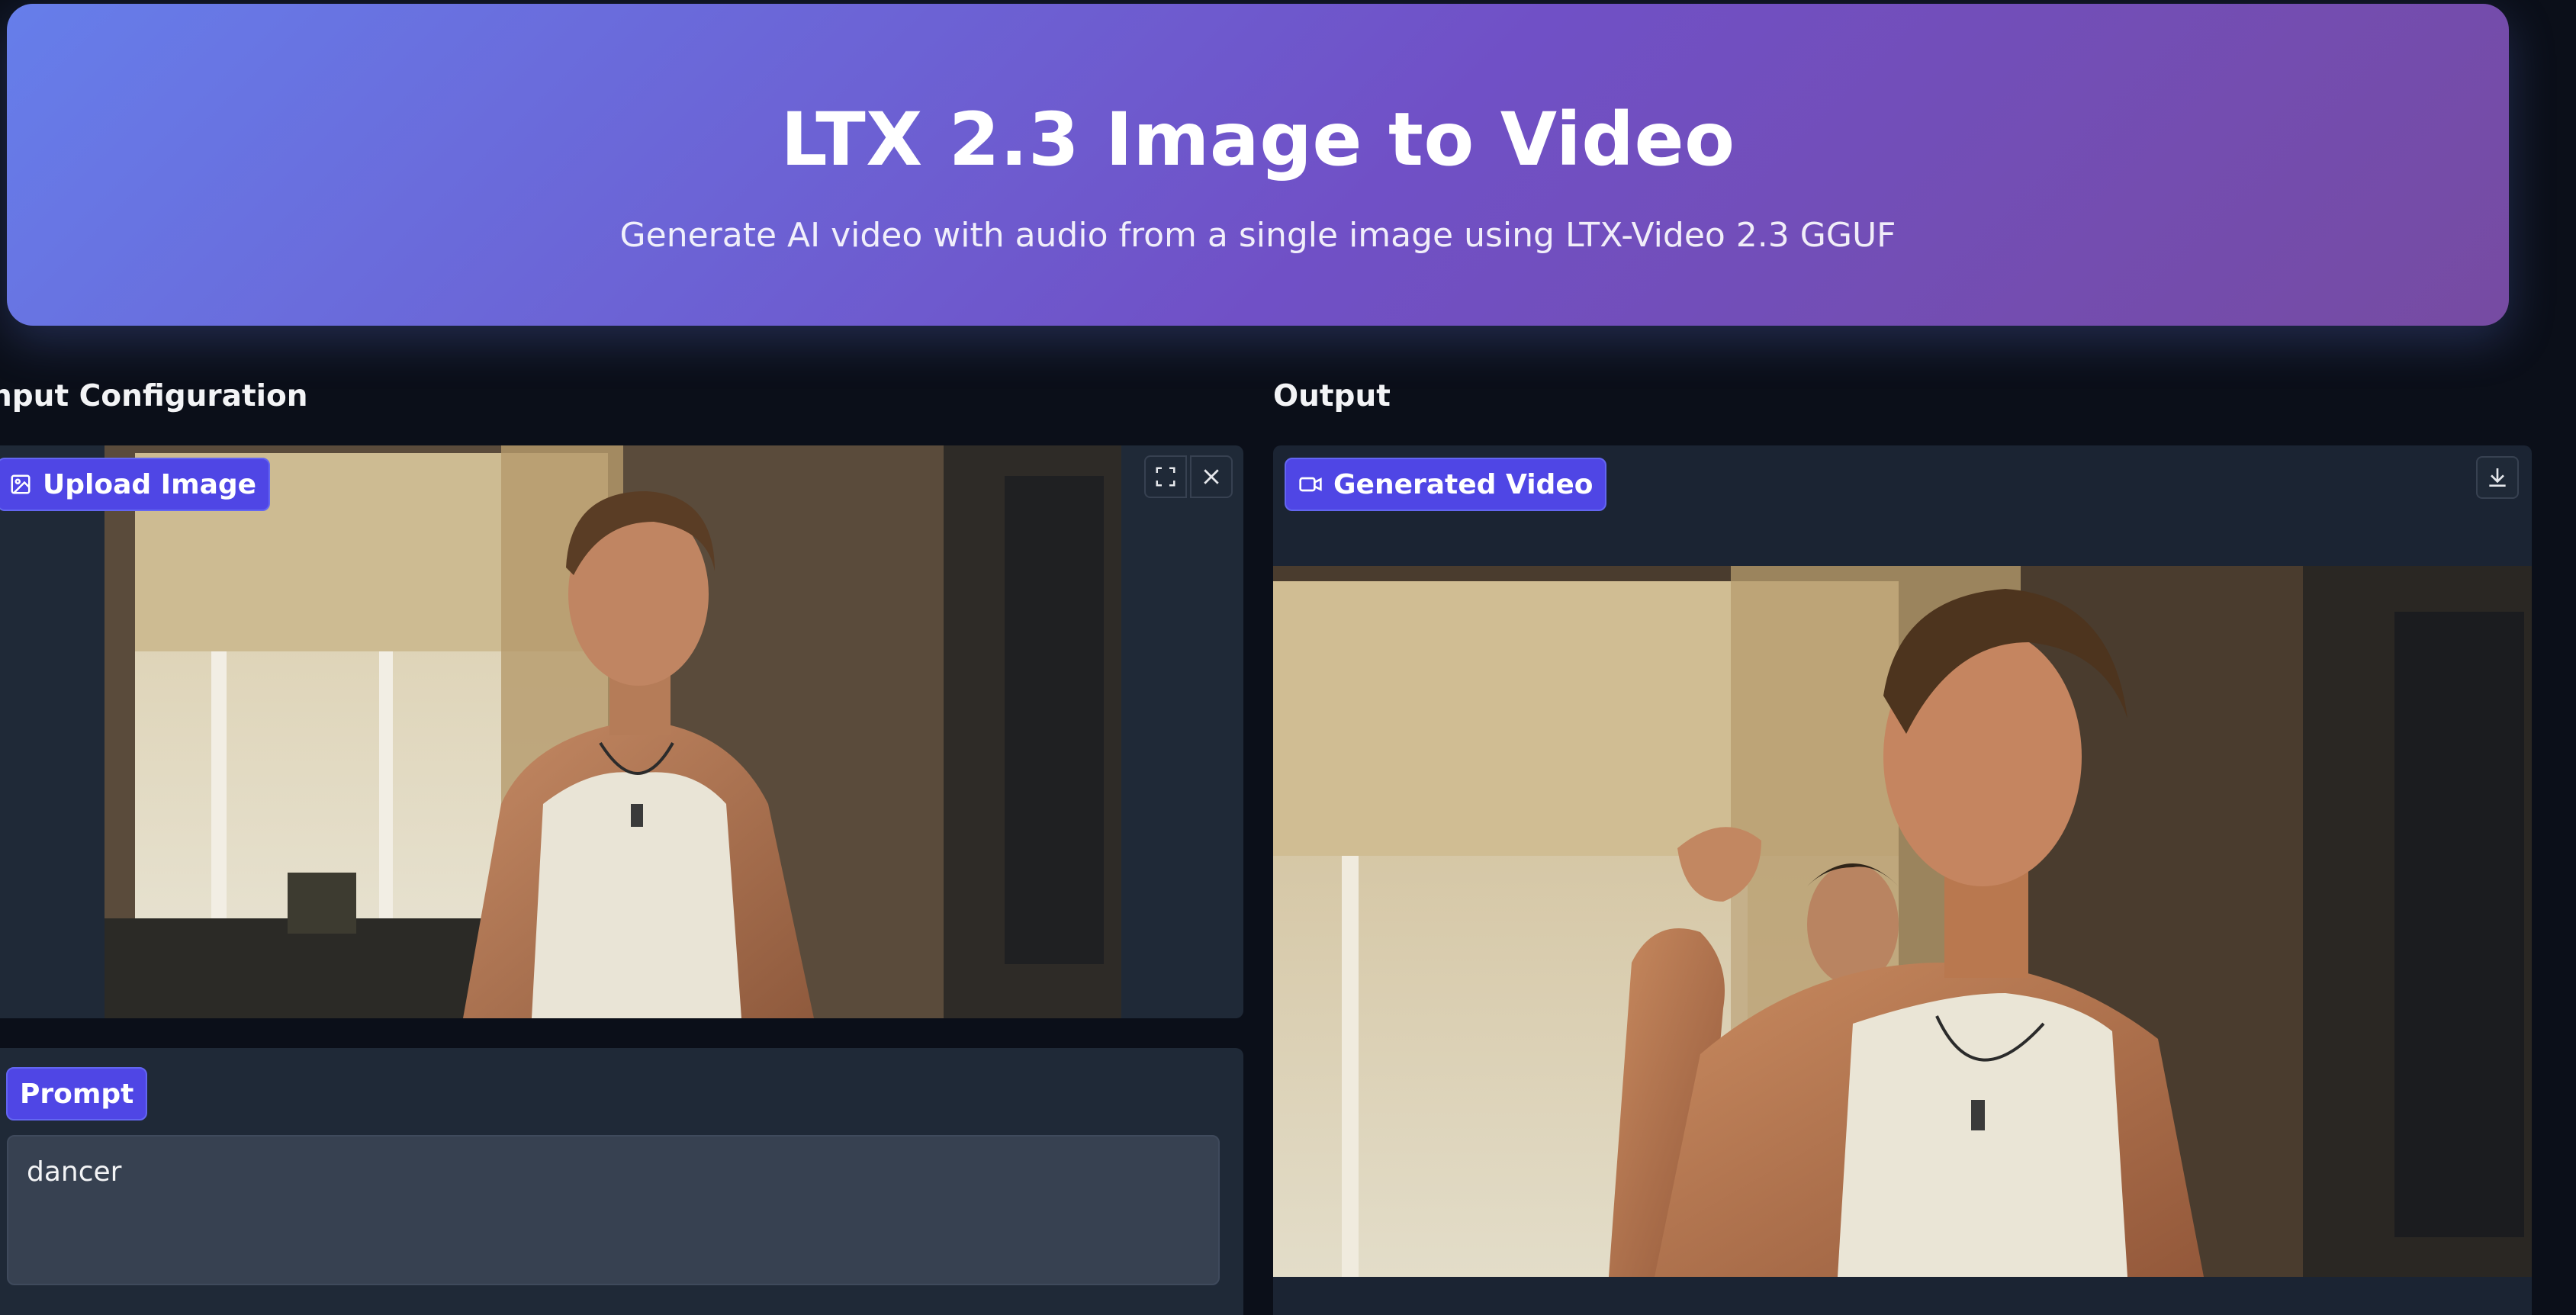 This screenshot has height=1315, width=2576. Describe the element at coordinates (614, 1210) in the screenshot. I see `prompt-textarea: dancer` at that location.